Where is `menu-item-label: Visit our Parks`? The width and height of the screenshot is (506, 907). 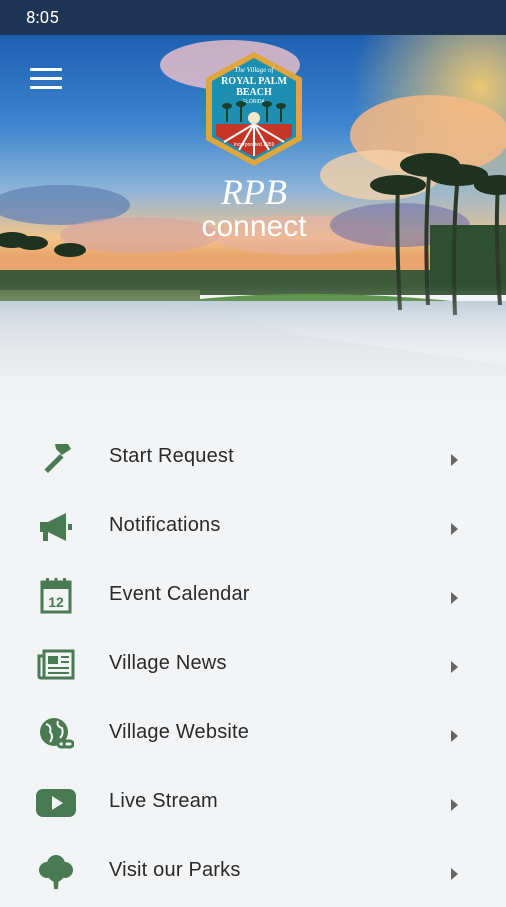
menu-item-label: Visit our Parks is located at coordinates (175, 870).